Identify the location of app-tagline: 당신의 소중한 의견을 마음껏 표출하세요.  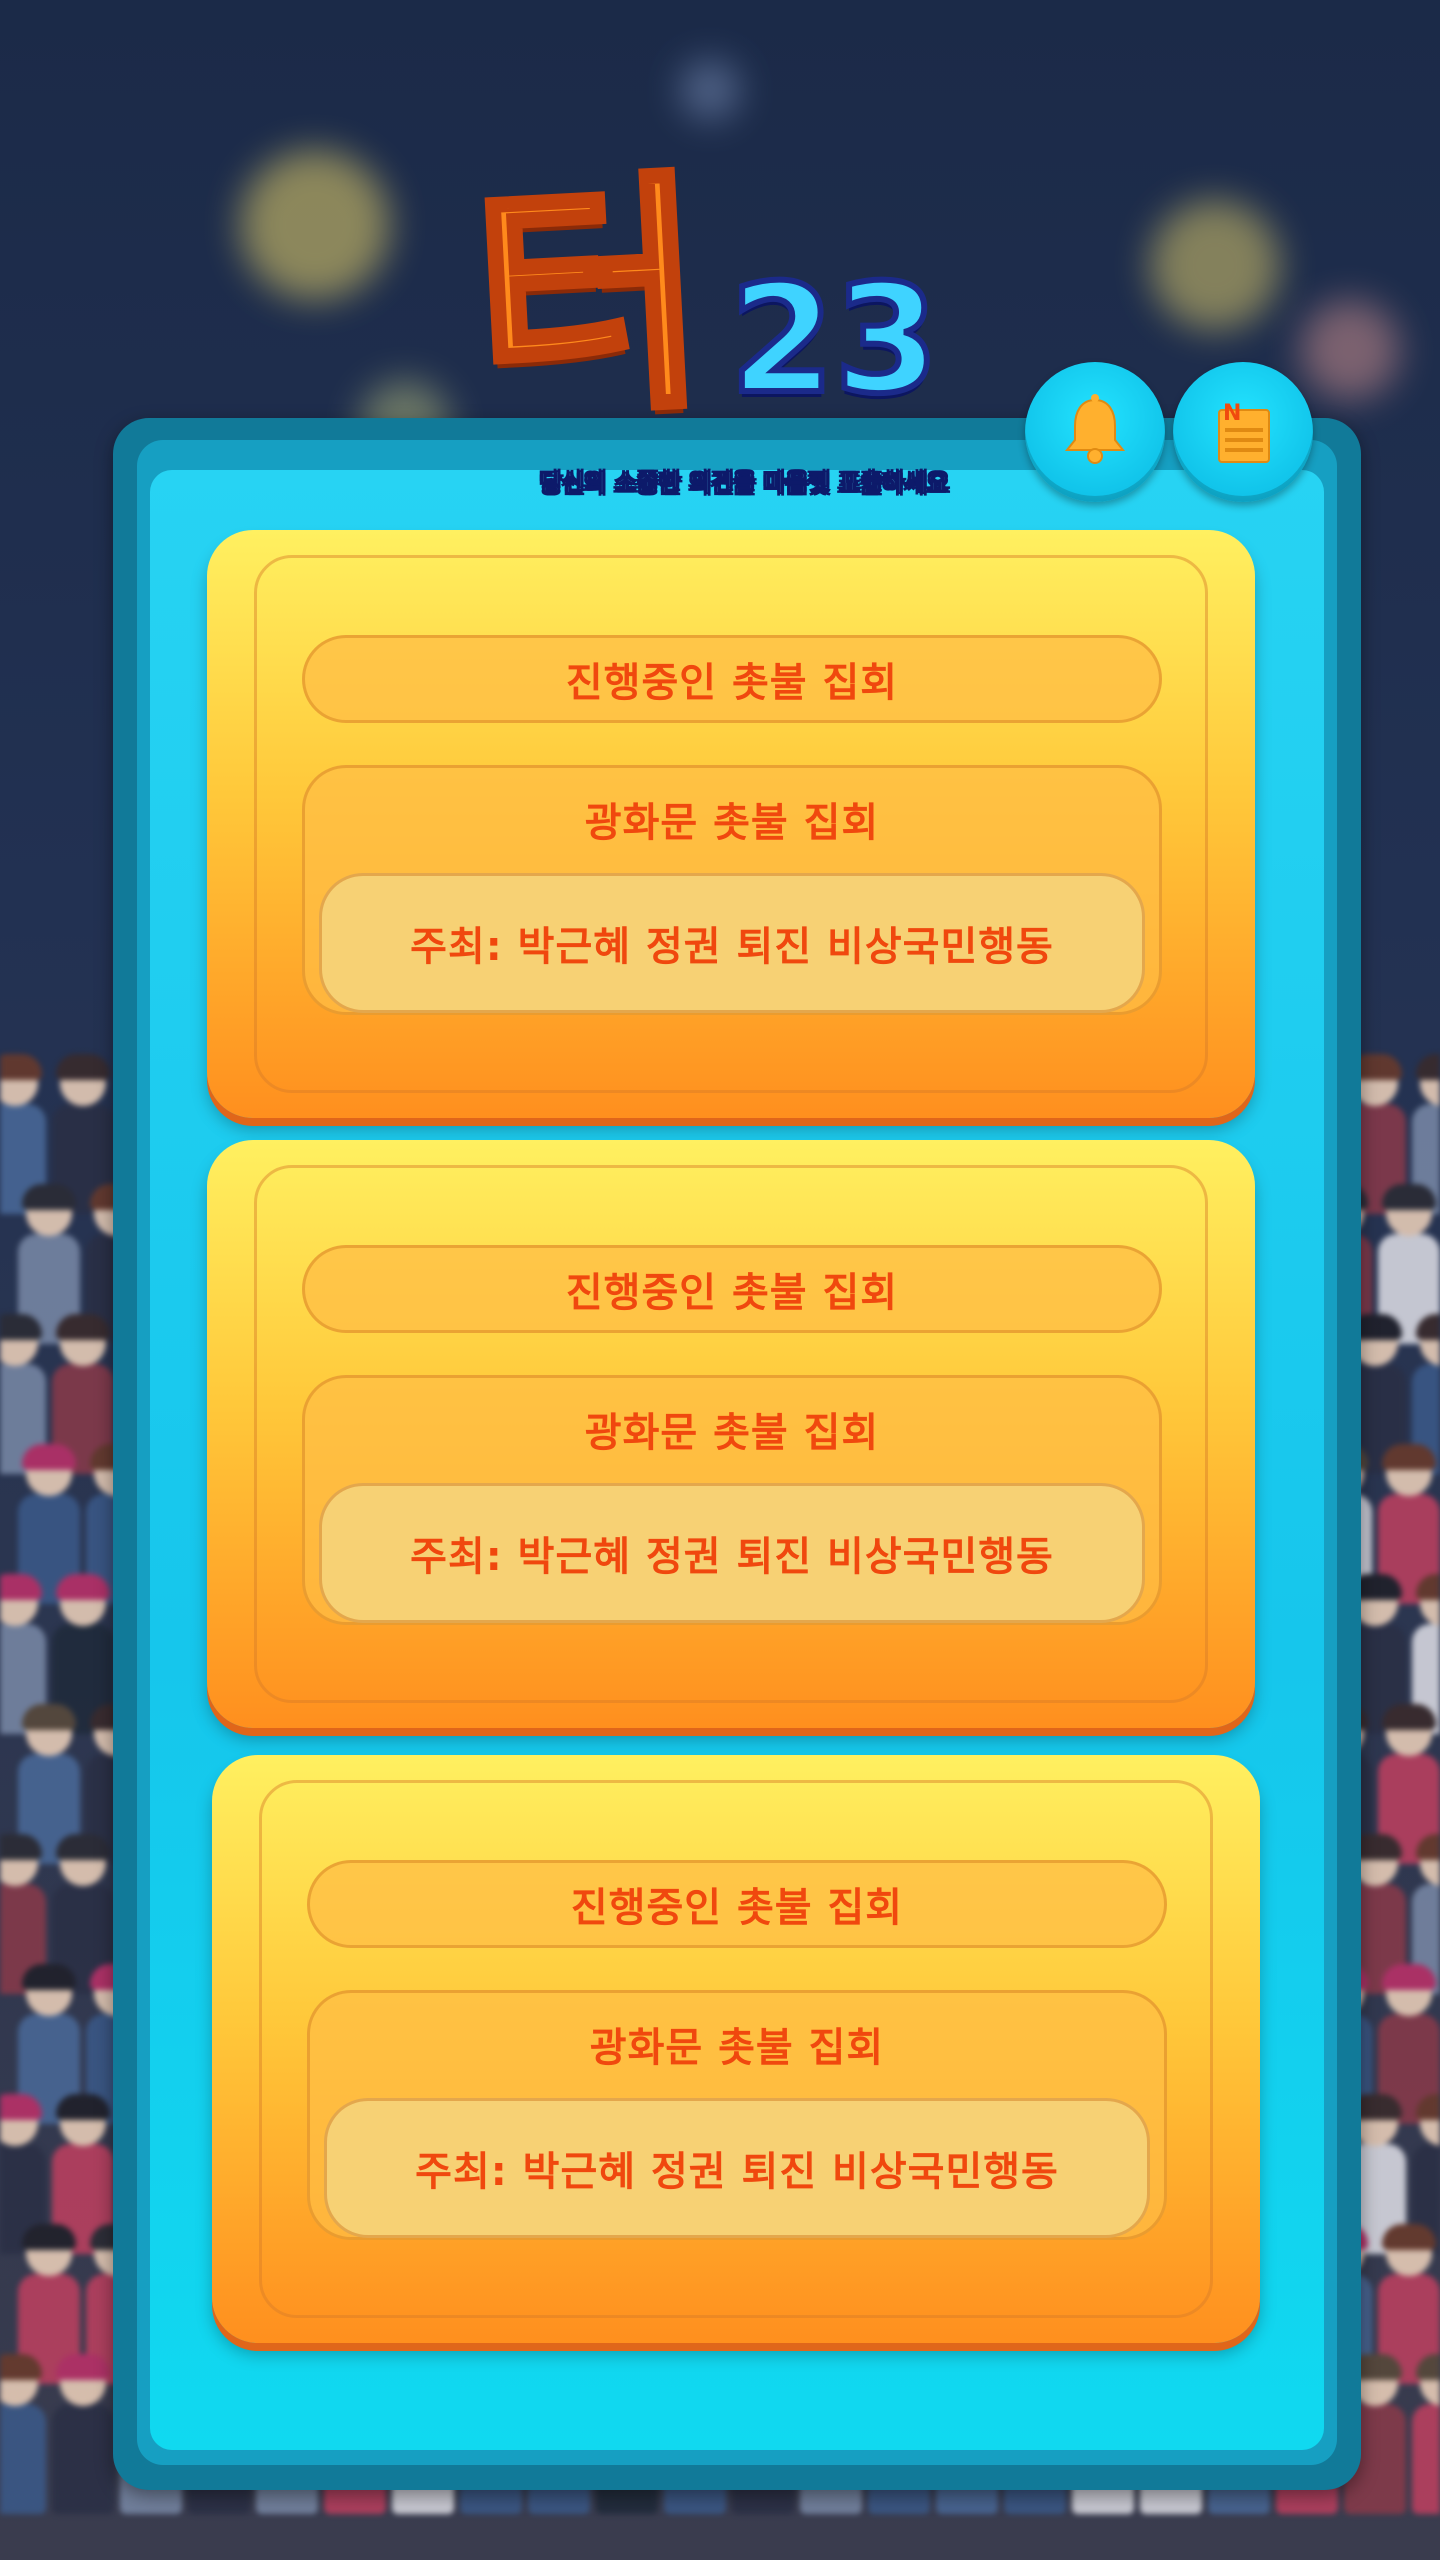
(745, 483).